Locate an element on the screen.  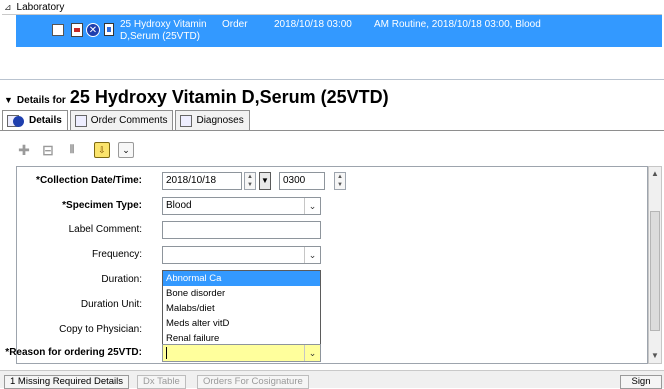
collection-datetime-label: *Collection Date/Time: is located at coordinates (89, 180).